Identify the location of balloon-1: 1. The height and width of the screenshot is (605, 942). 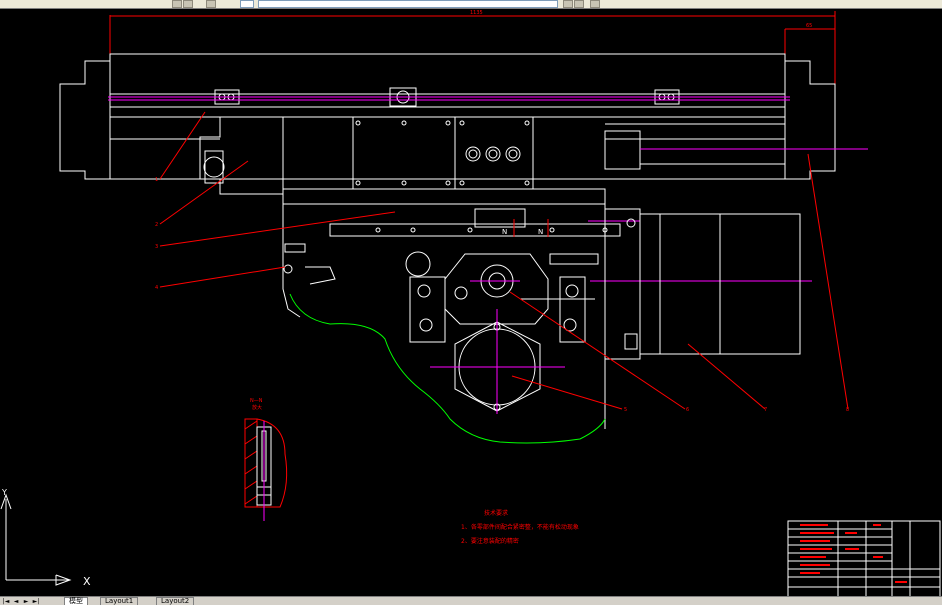
(156, 180).